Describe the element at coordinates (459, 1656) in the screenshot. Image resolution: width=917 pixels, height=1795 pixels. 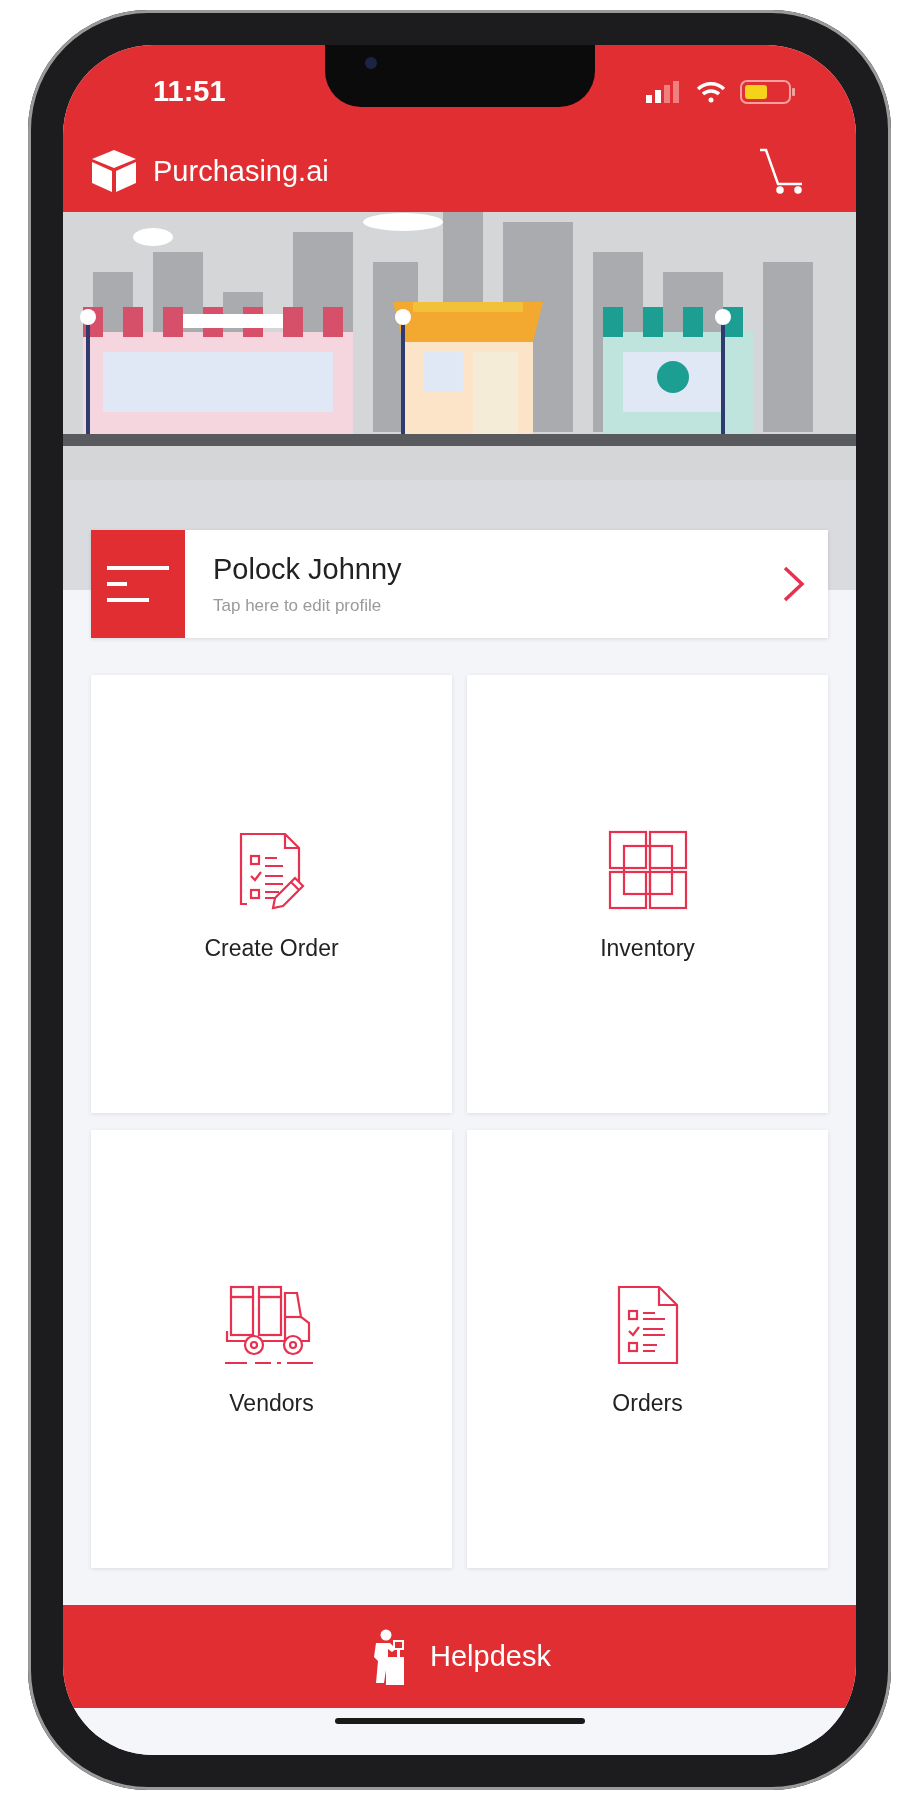
I see `helpdesk-button: Helpdesk` at that location.